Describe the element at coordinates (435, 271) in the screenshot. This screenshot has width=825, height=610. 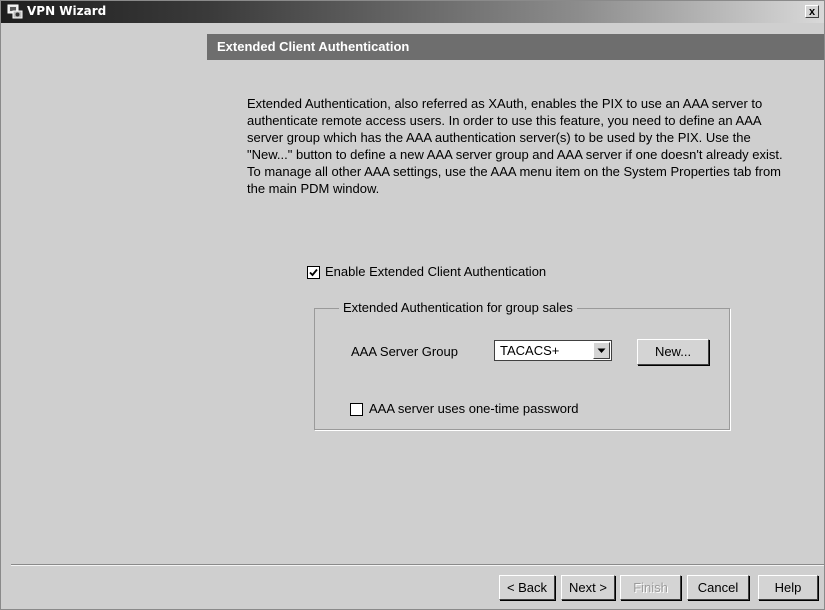
I see `enable-xauth-label: Enable Extended Client Authentication` at that location.